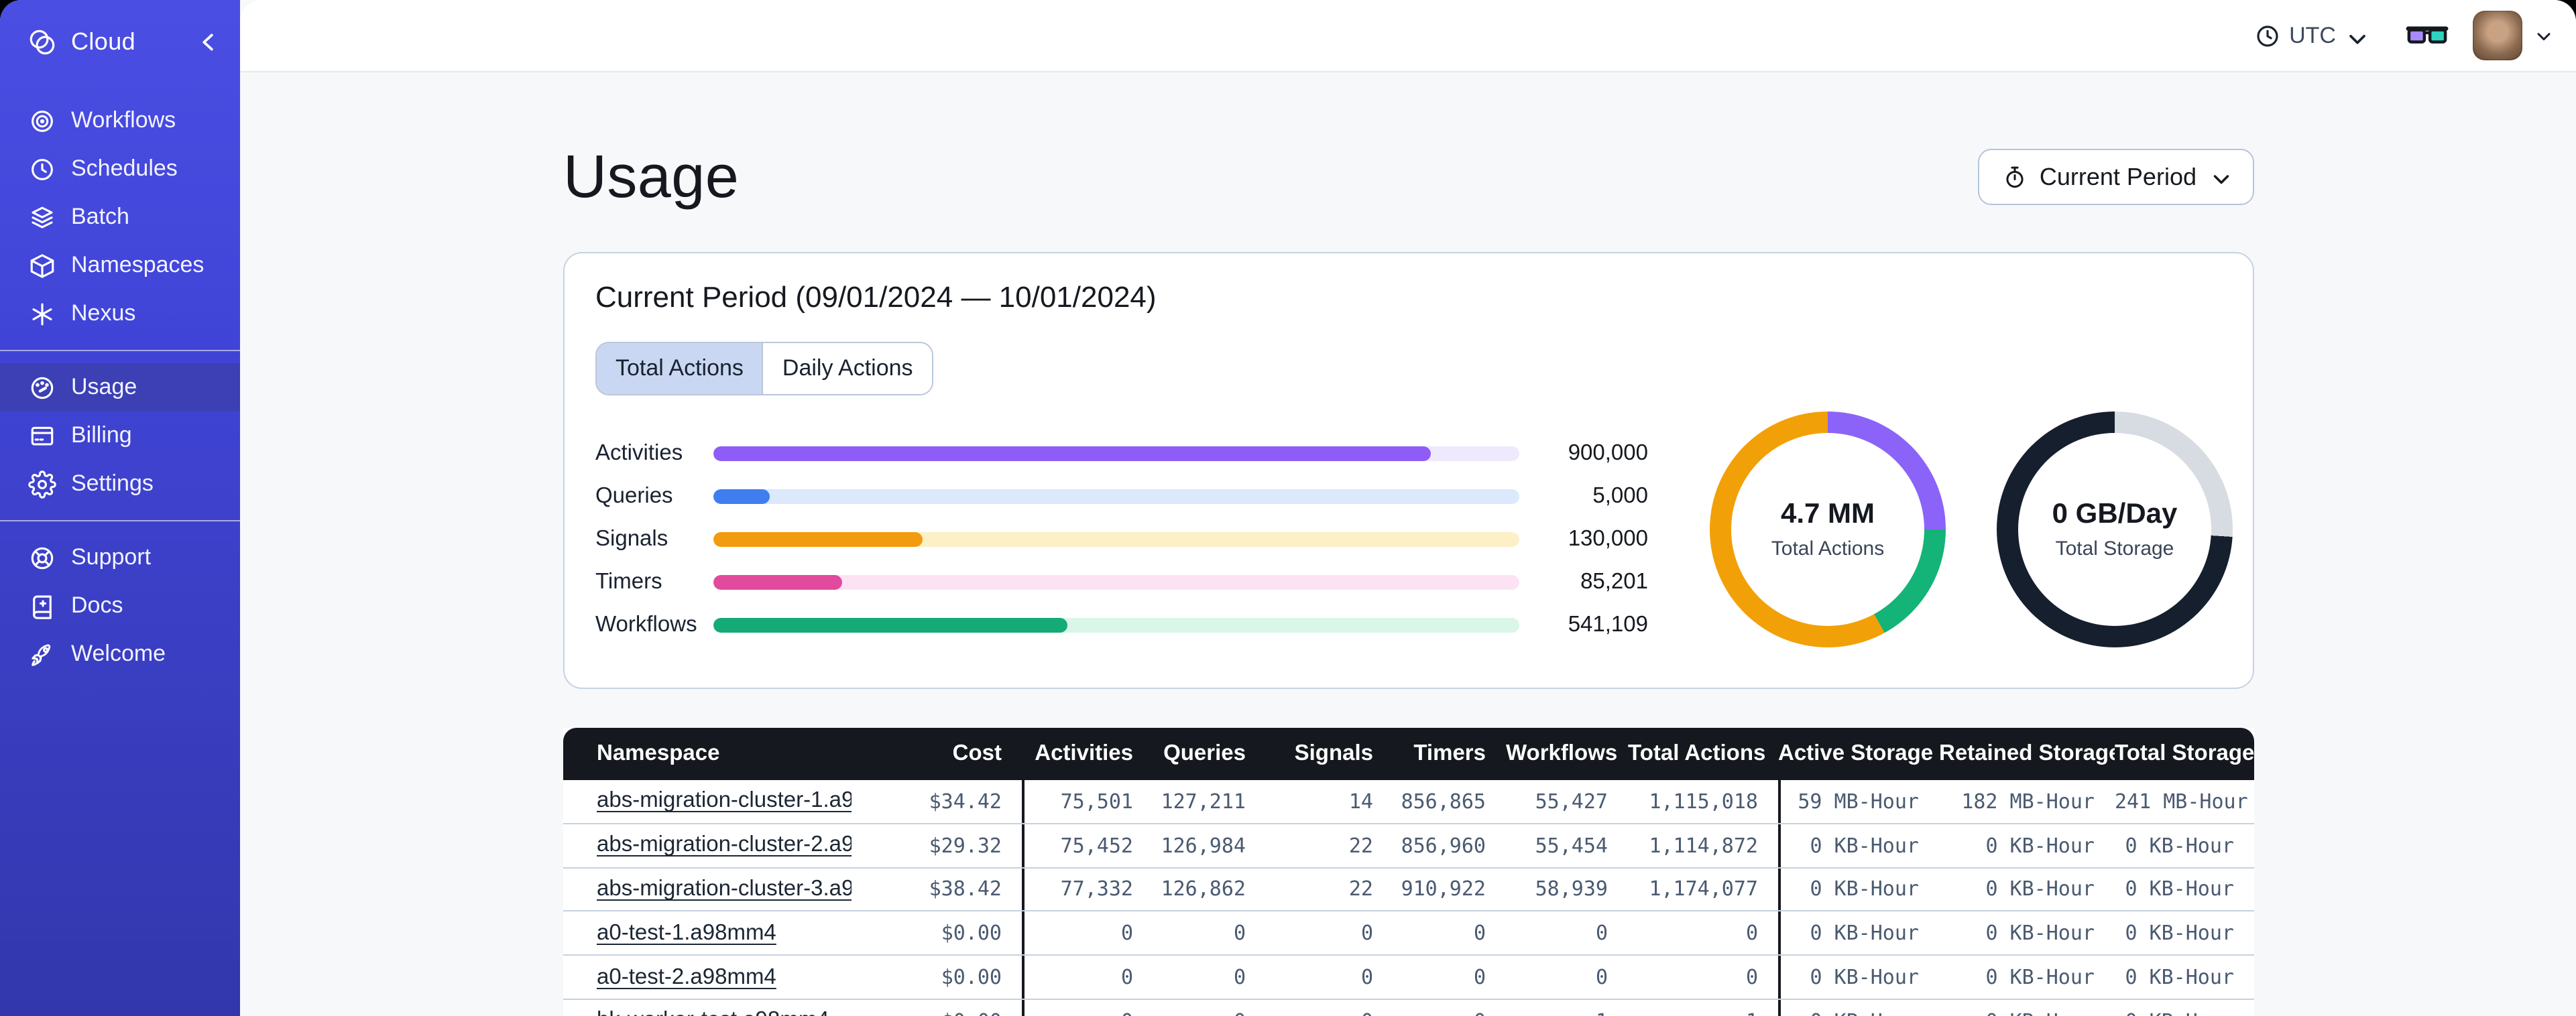 The height and width of the screenshot is (1016, 2576). Describe the element at coordinates (1087, 845) in the screenshot. I see `activities-cell: 75,452` at that location.